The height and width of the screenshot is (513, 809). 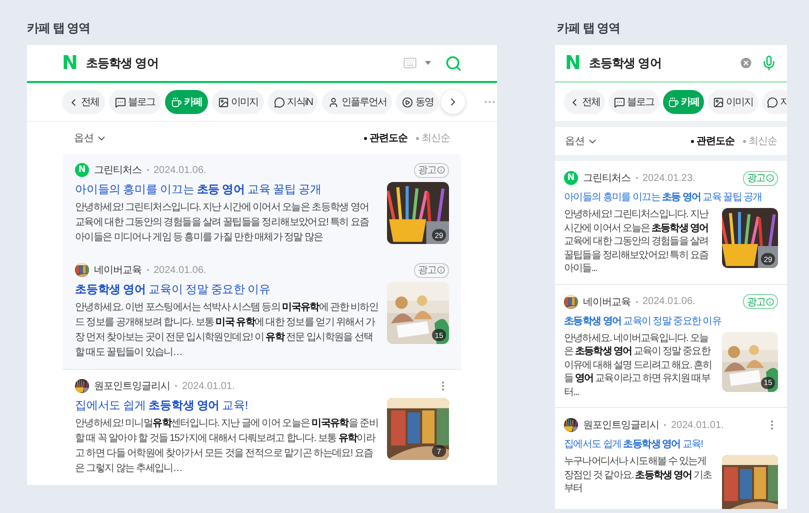 I want to click on next-button, so click(x=453, y=102).